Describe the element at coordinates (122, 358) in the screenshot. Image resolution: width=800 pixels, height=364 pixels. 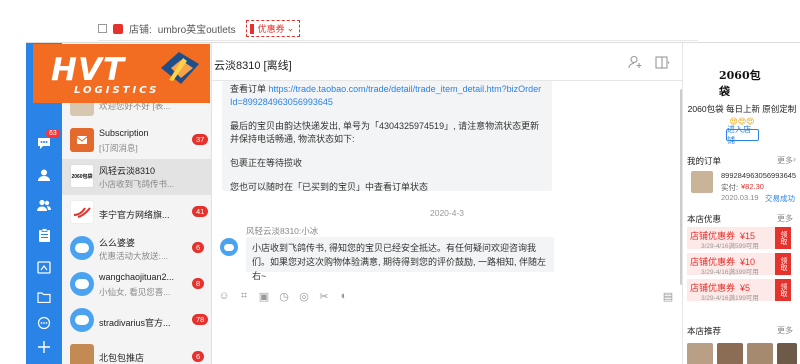
I see `conversation-title: 北包包推店` at that location.